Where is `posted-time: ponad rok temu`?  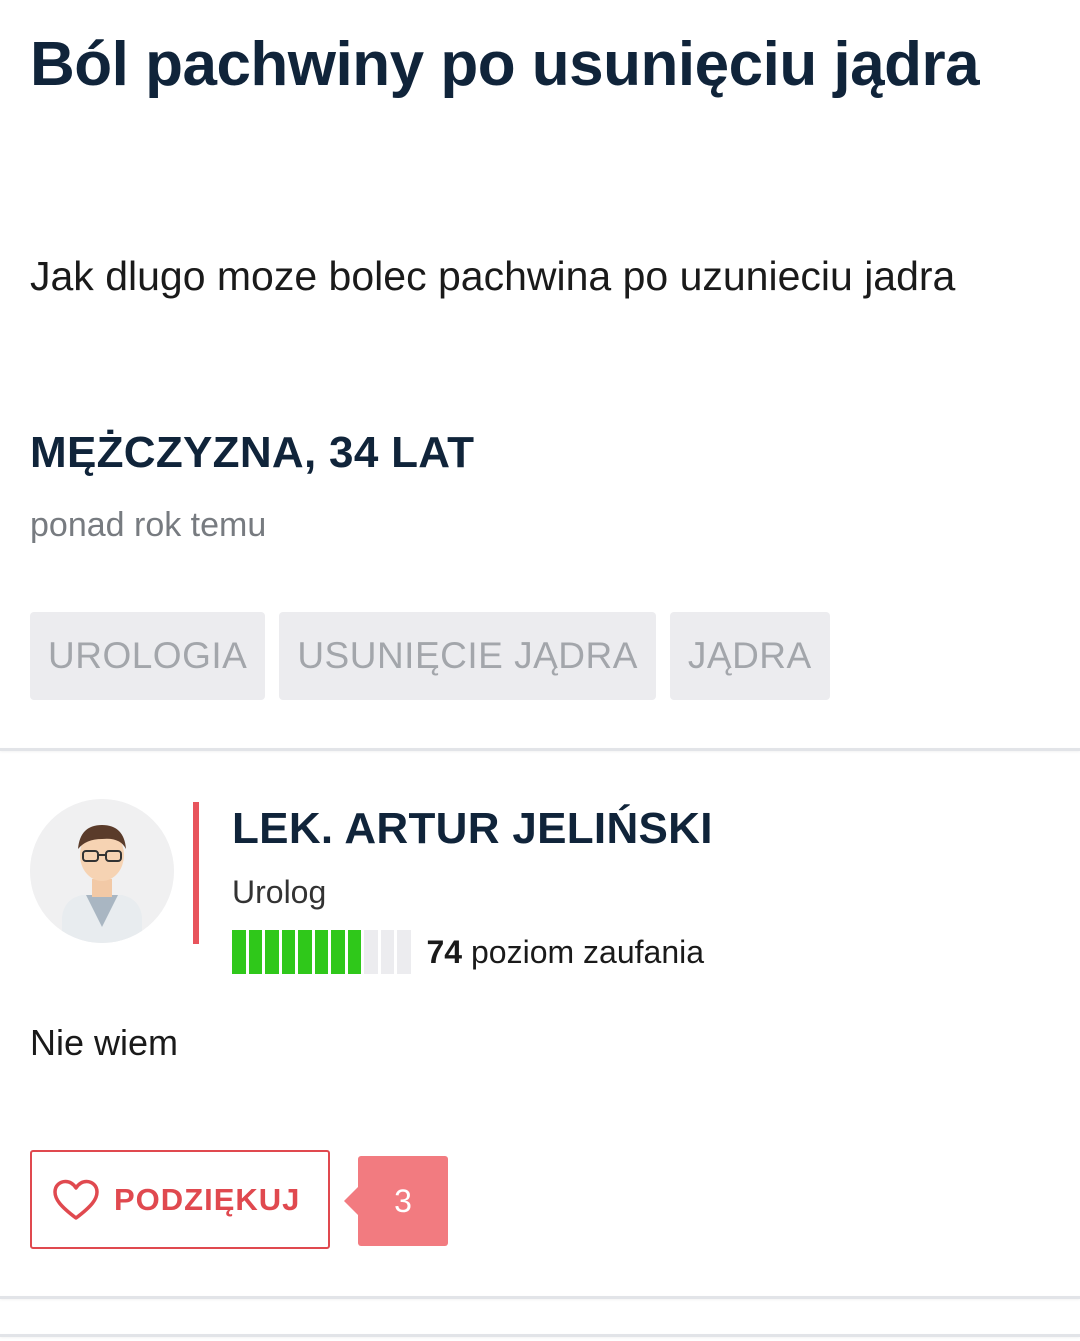 posted-time: ponad rok temu is located at coordinates (148, 525).